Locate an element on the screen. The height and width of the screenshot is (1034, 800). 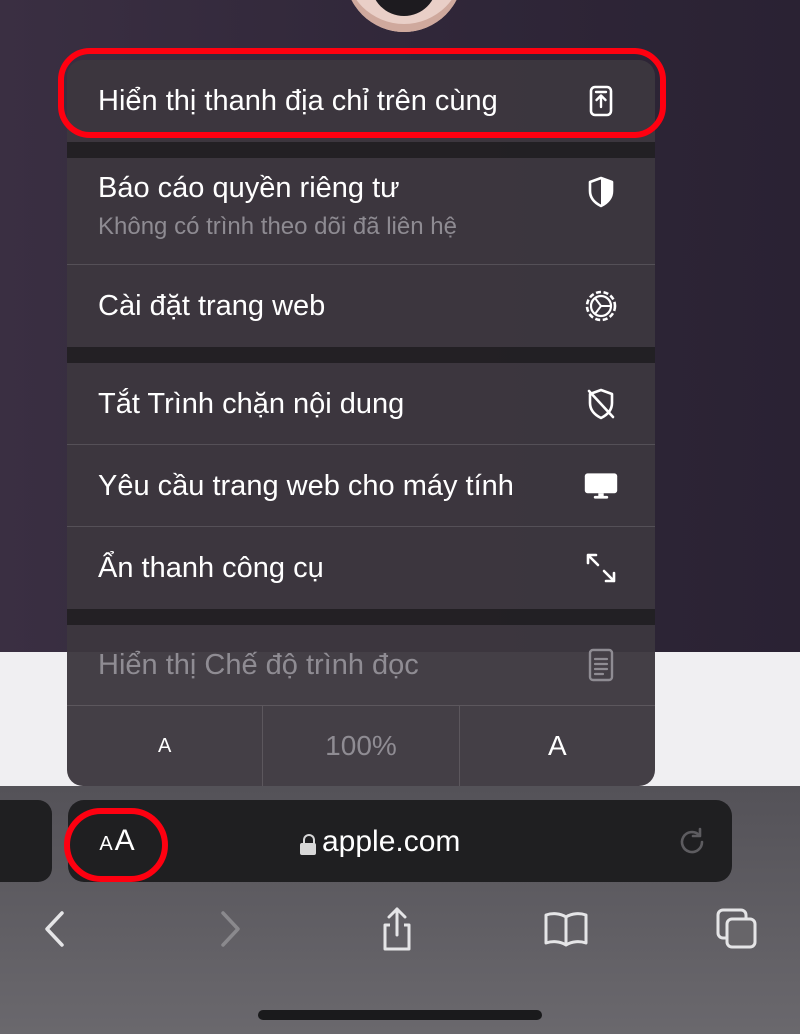
format-button-highlight-ring is located at coordinates (116, 845).